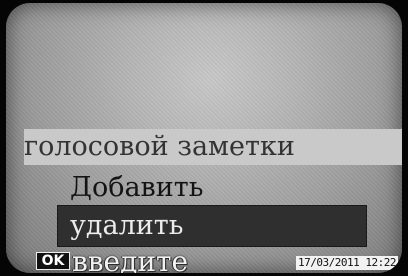  I want to click on menu-item-delete: удалить, so click(212, 226).